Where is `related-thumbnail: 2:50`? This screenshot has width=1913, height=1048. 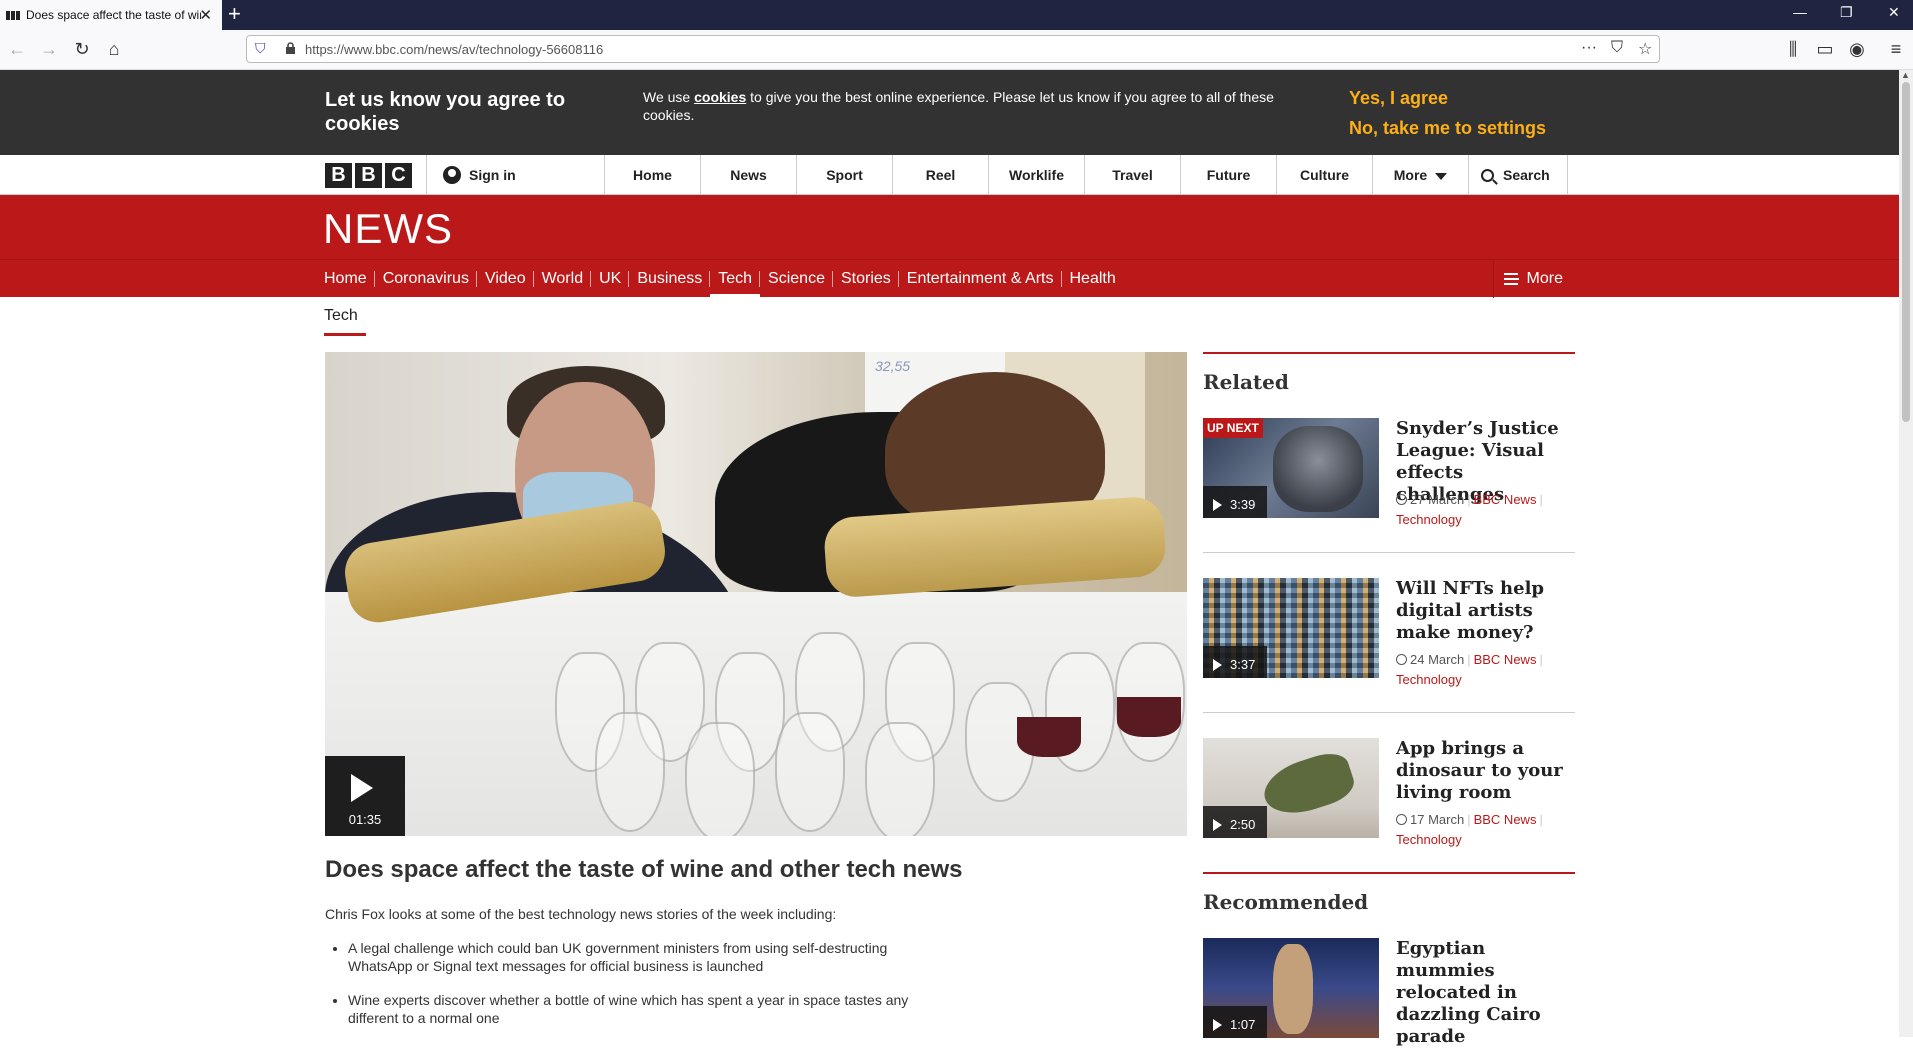 related-thumbnail: 2:50 is located at coordinates (1291, 788).